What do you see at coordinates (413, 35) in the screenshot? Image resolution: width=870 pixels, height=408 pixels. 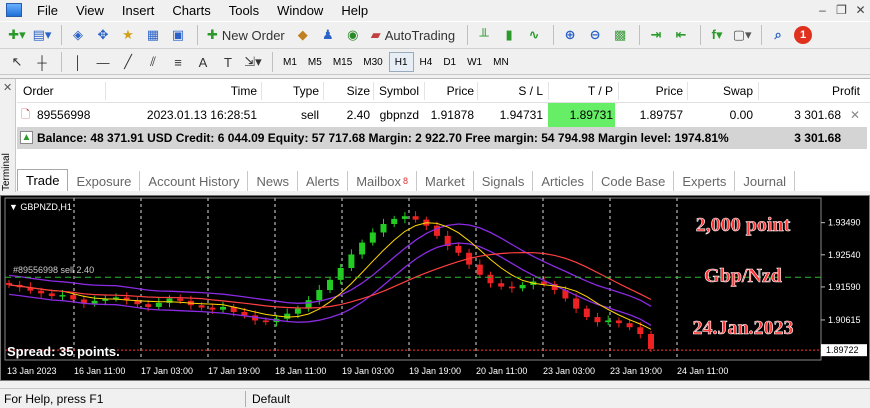 I see `autotrading-button: ▰ AutoTrading` at bounding box center [413, 35].